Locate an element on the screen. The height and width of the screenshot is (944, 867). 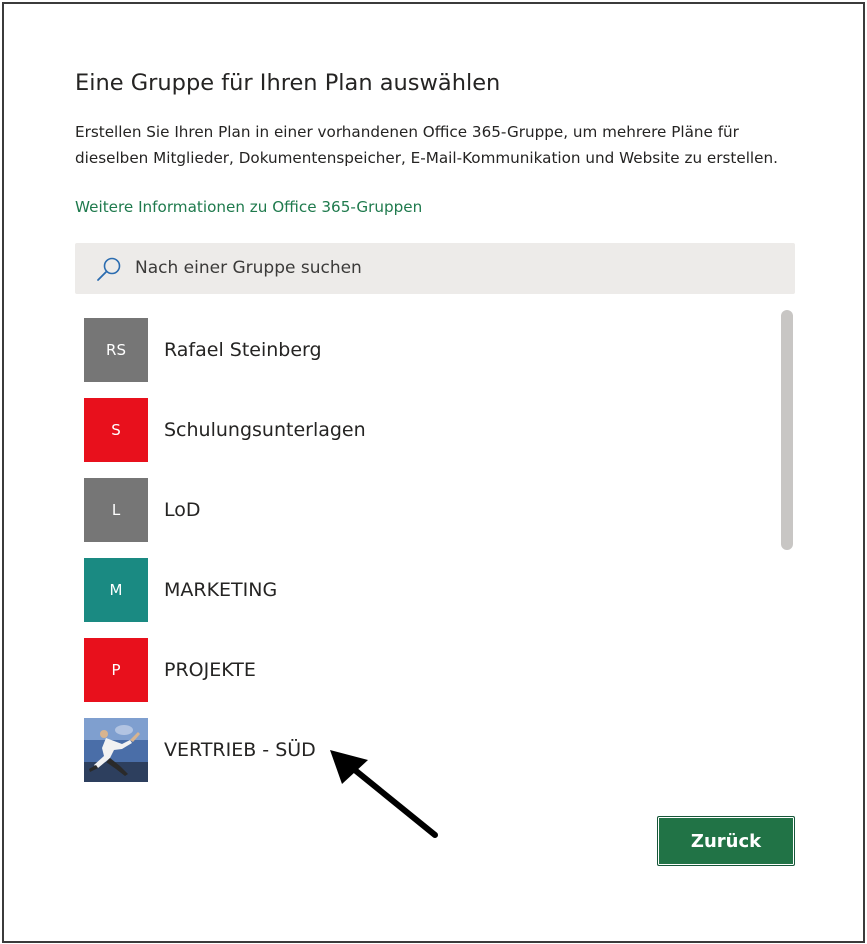
group-item-projekte: P PROJEKTE is located at coordinates (424, 670).